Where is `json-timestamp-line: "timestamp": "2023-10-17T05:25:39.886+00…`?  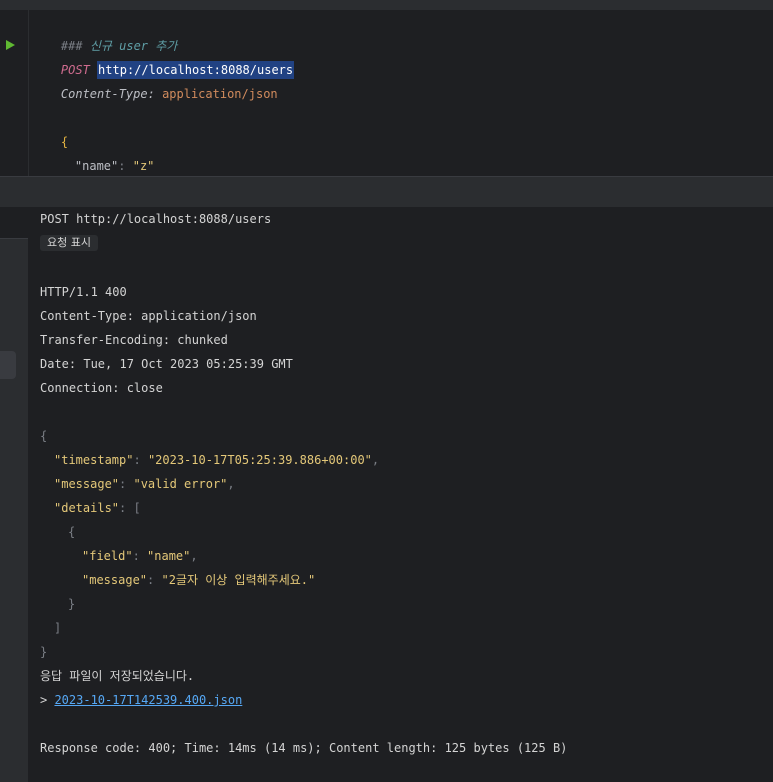
json-timestamp-line: "timestamp": "2023-10-17T05:25:39.886+00… is located at coordinates (217, 460).